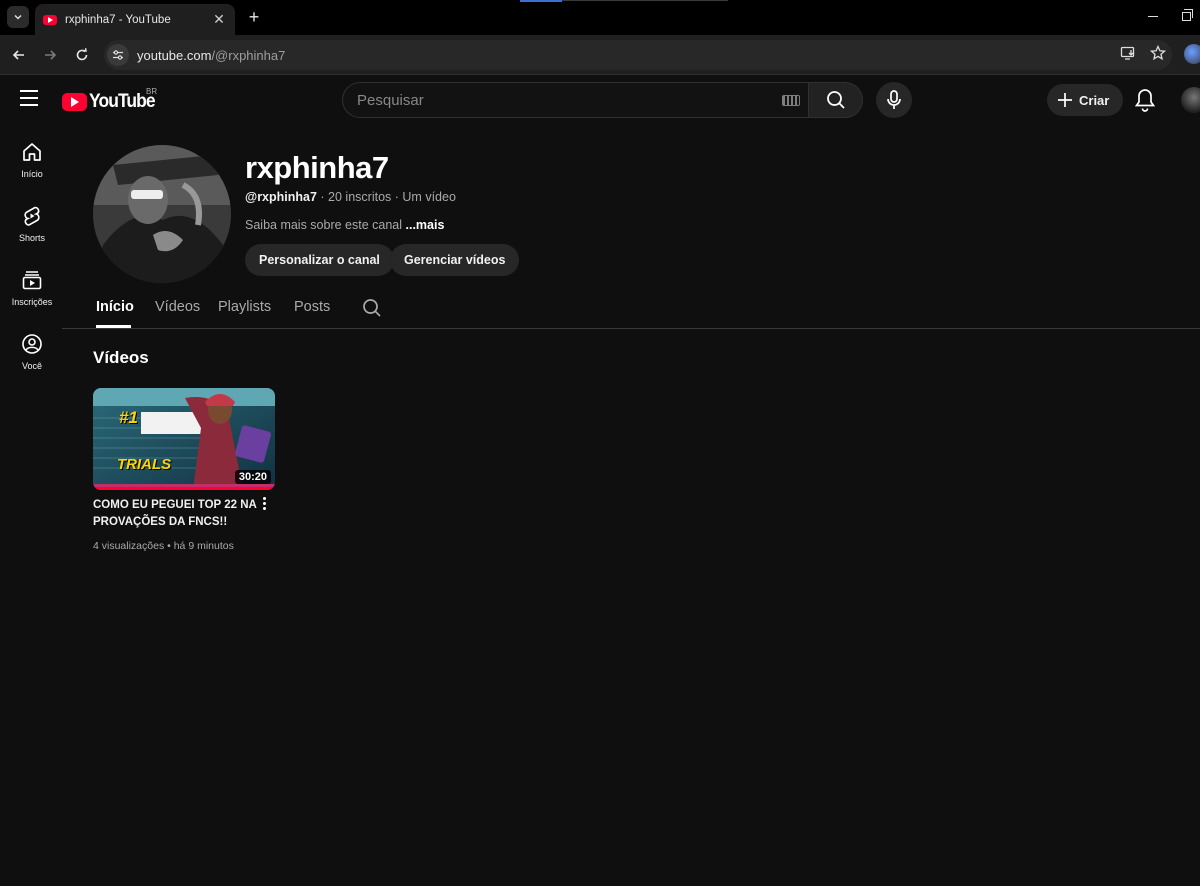 Image resolution: width=1200 pixels, height=886 pixels. What do you see at coordinates (74, 102) in the screenshot?
I see `youtube-play-icon` at bounding box center [74, 102].